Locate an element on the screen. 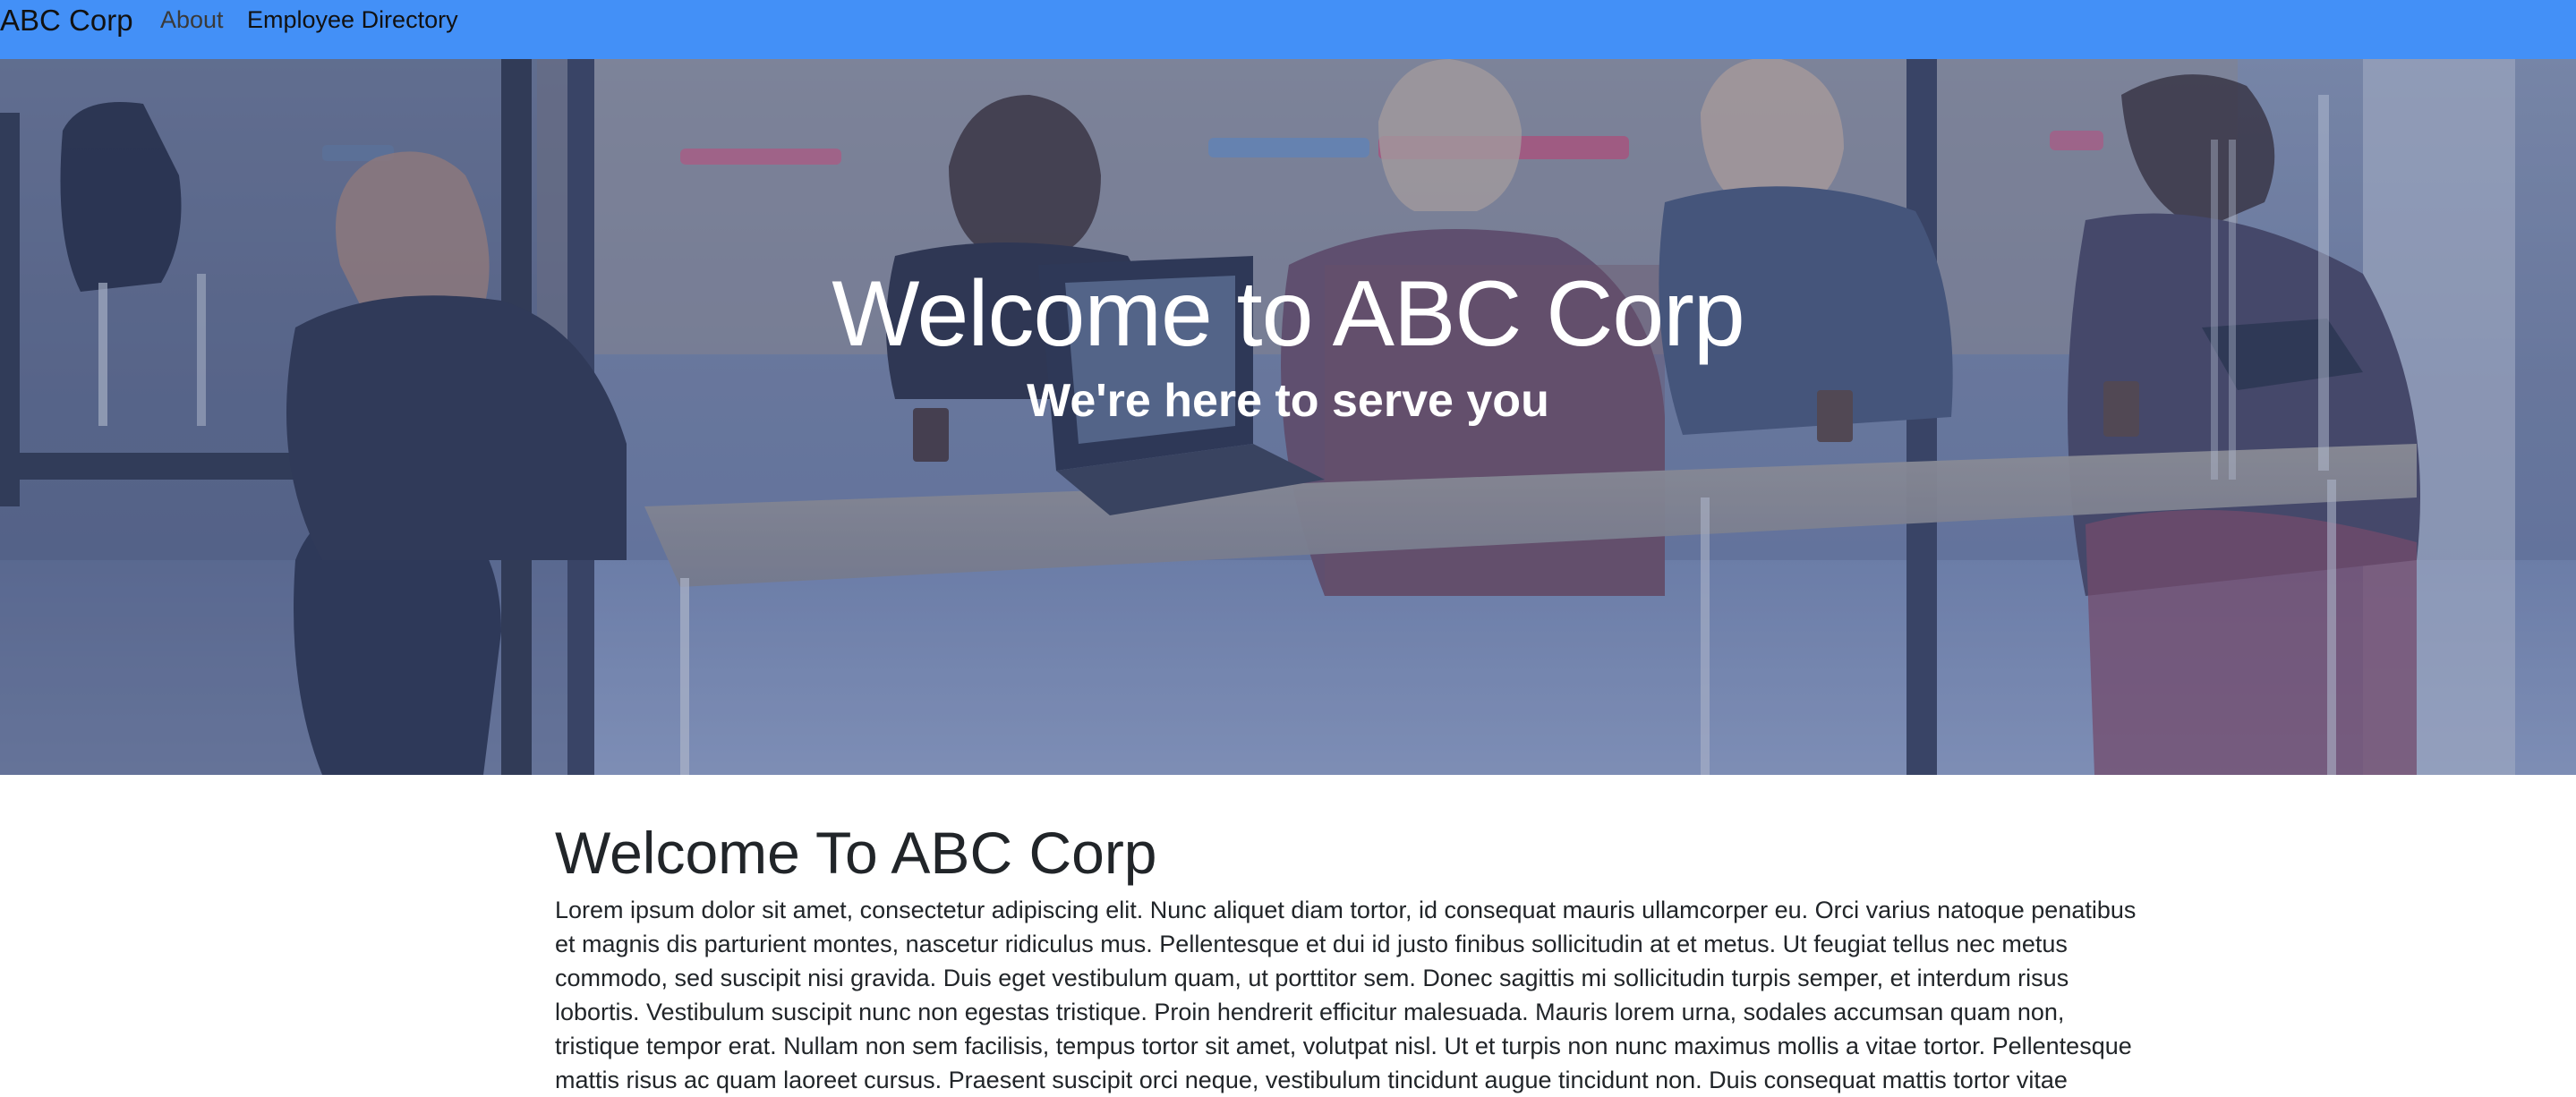 This screenshot has height=1097, width=2576. brand-link: ABC Corp is located at coordinates (66, 20).